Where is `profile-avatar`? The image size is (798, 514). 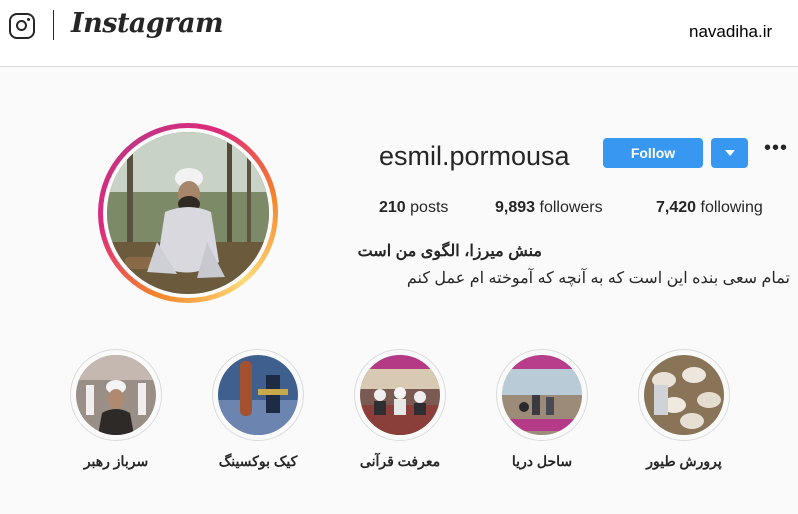
profile-avatar is located at coordinates (188, 213).